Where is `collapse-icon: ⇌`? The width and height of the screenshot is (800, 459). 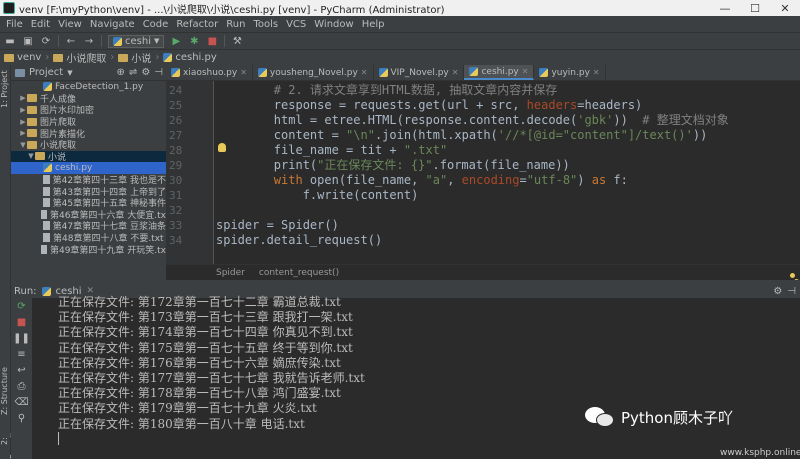 collapse-icon: ⇌ is located at coordinates (133, 72).